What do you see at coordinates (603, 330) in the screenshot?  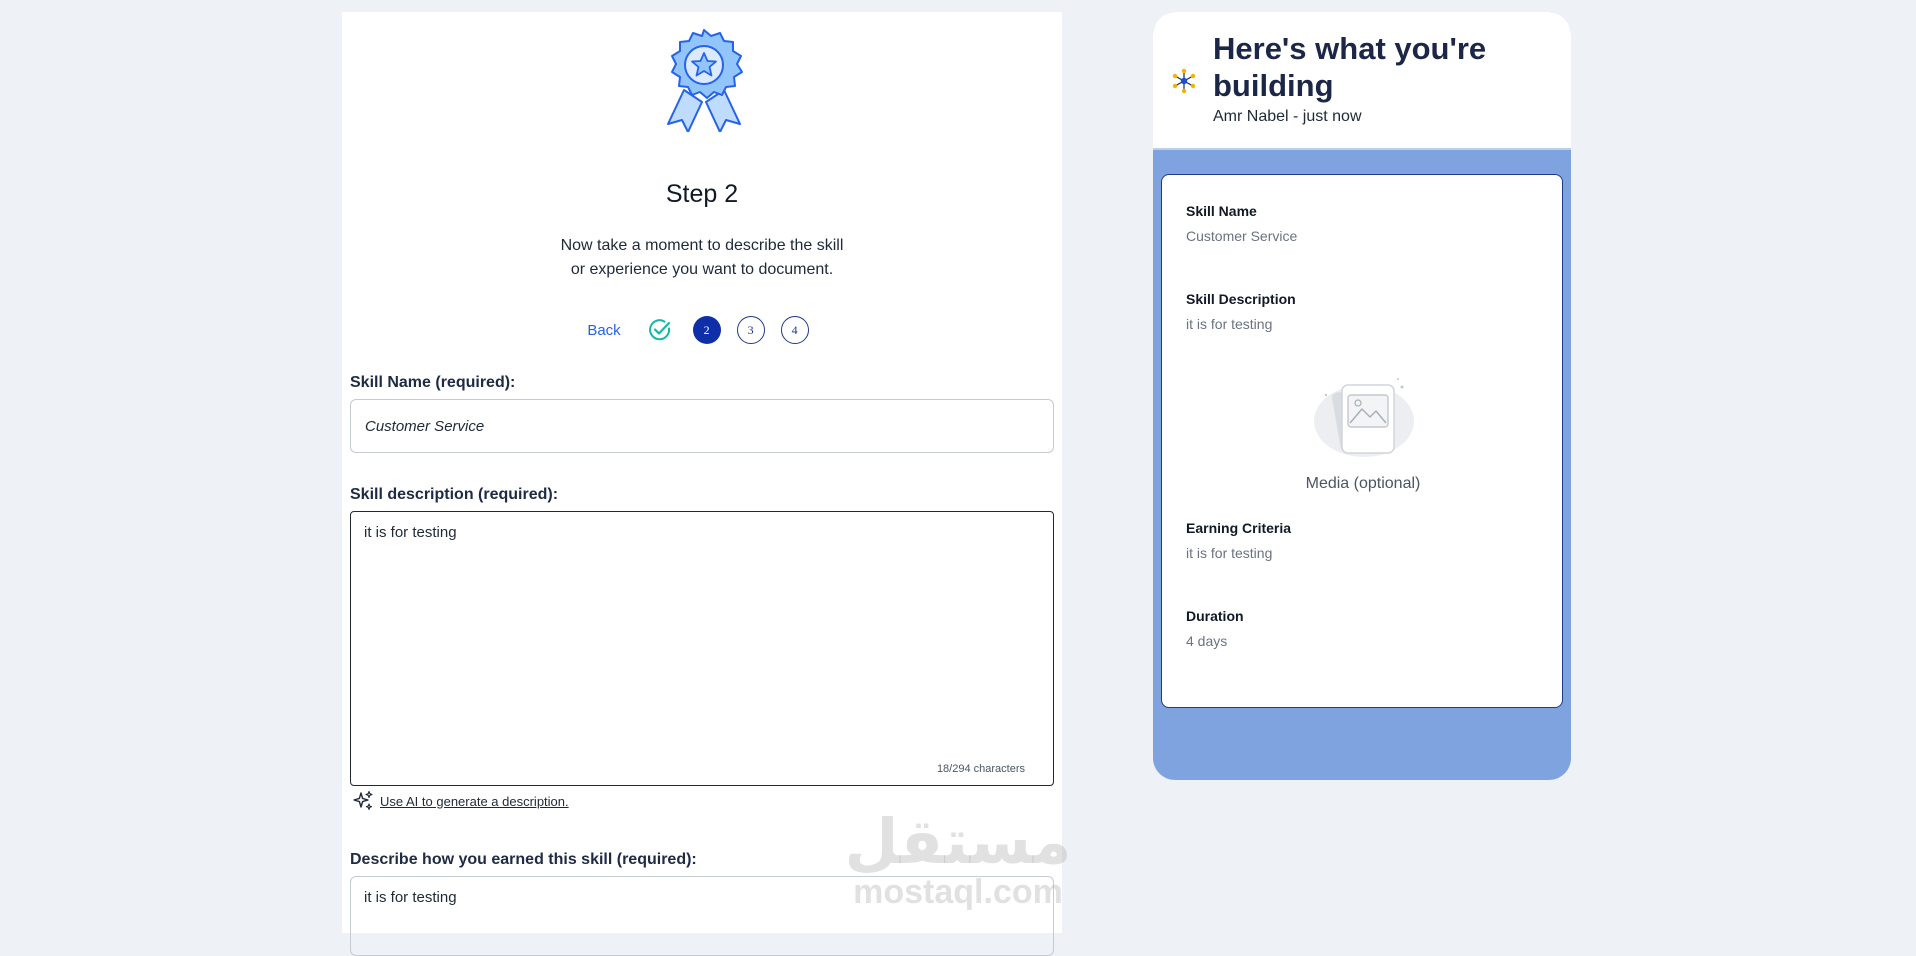 I see `back-link: Back` at bounding box center [603, 330].